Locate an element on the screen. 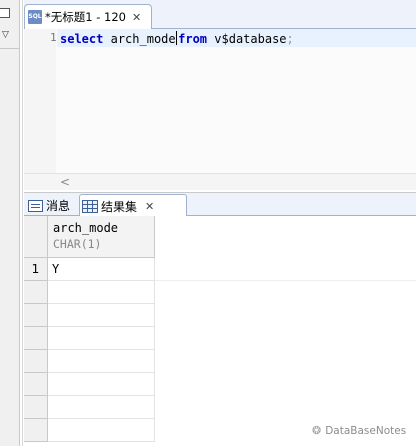 The height and width of the screenshot is (446, 416). watermark: ❂ DataBaseNotes is located at coordinates (359, 430).